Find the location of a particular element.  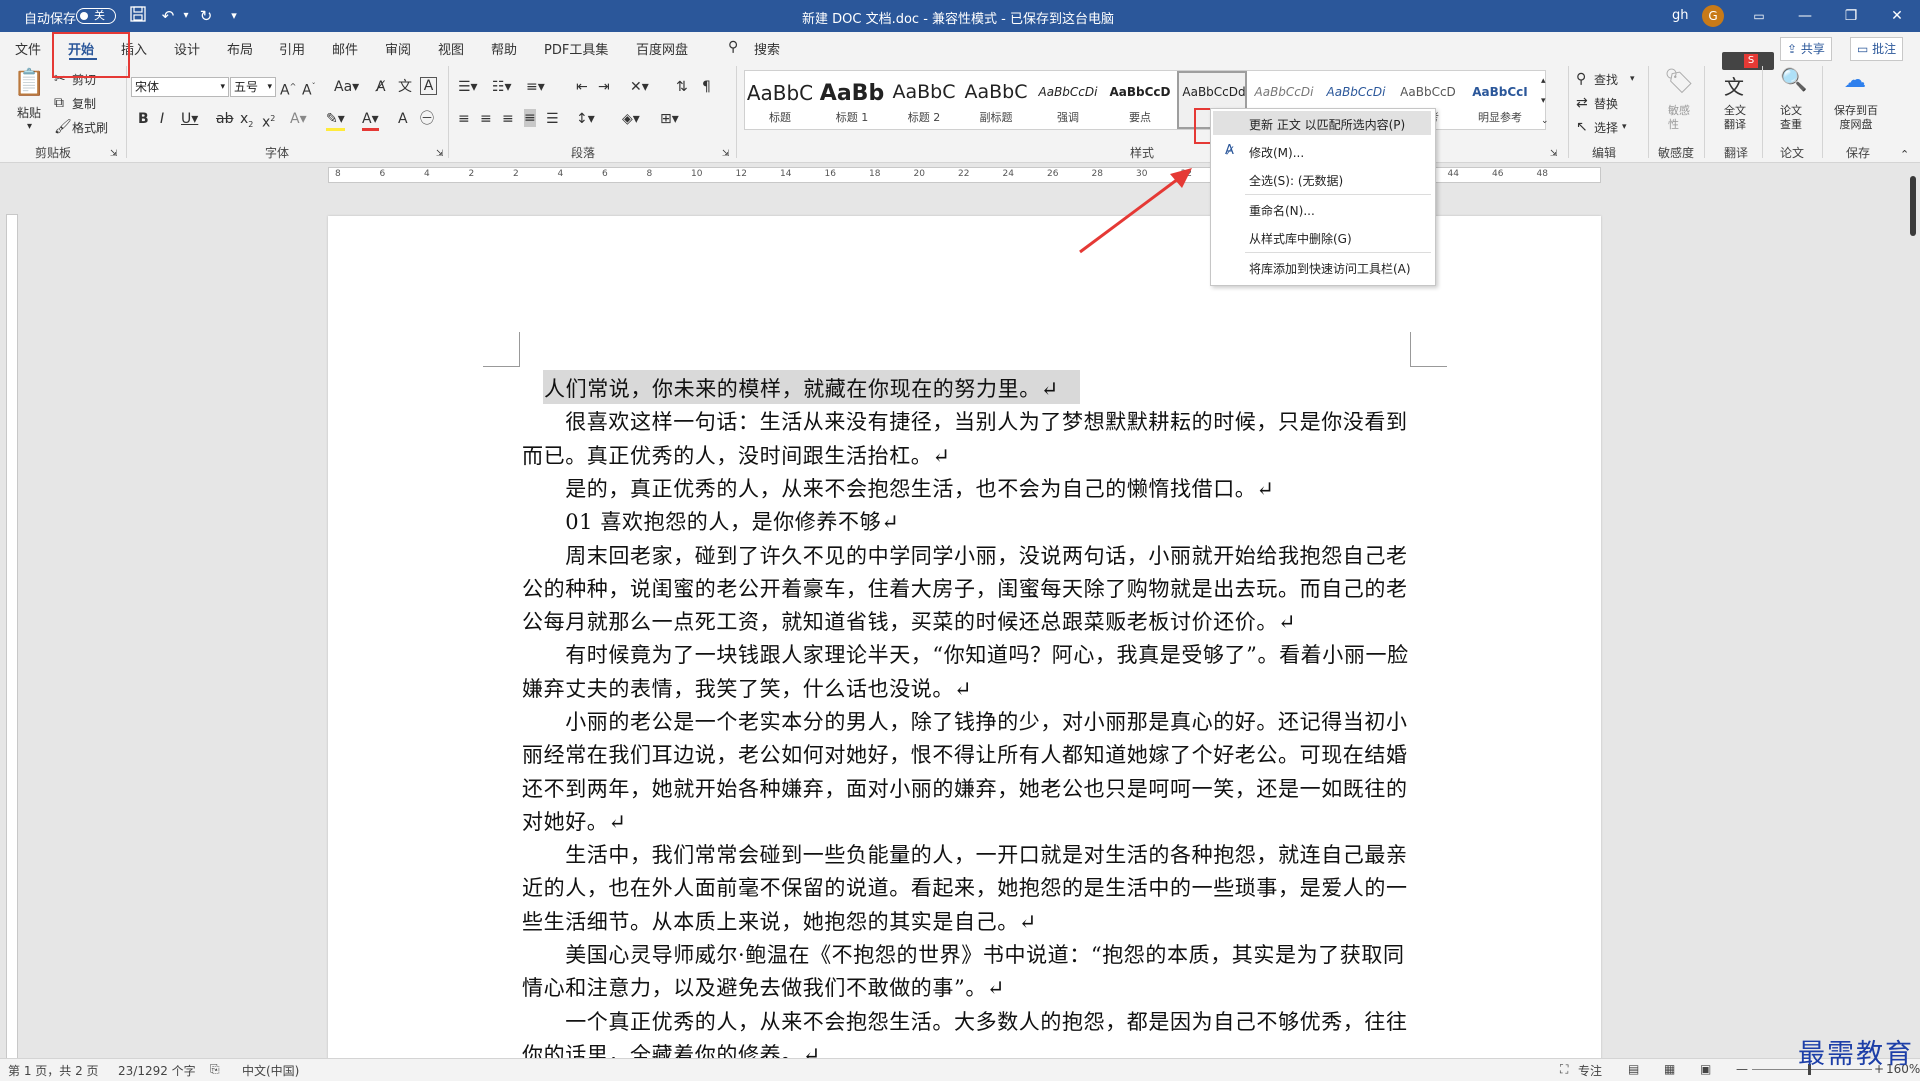

zoom-out-icon: — is located at coordinates (1742, 1069).